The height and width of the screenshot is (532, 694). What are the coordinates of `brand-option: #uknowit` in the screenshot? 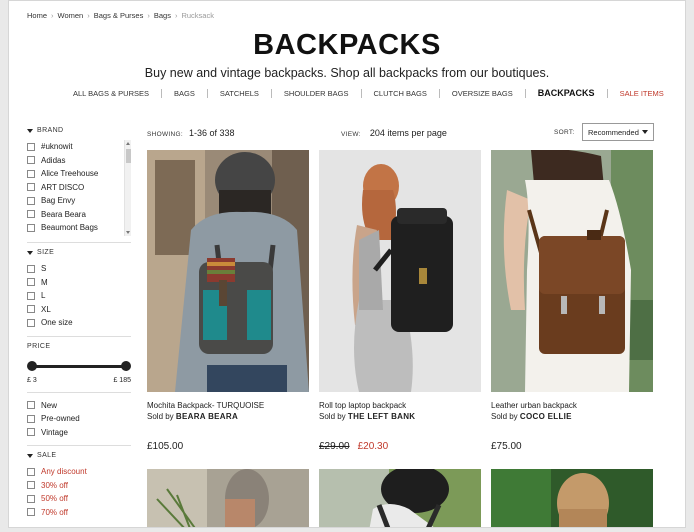 It's located at (79, 147).